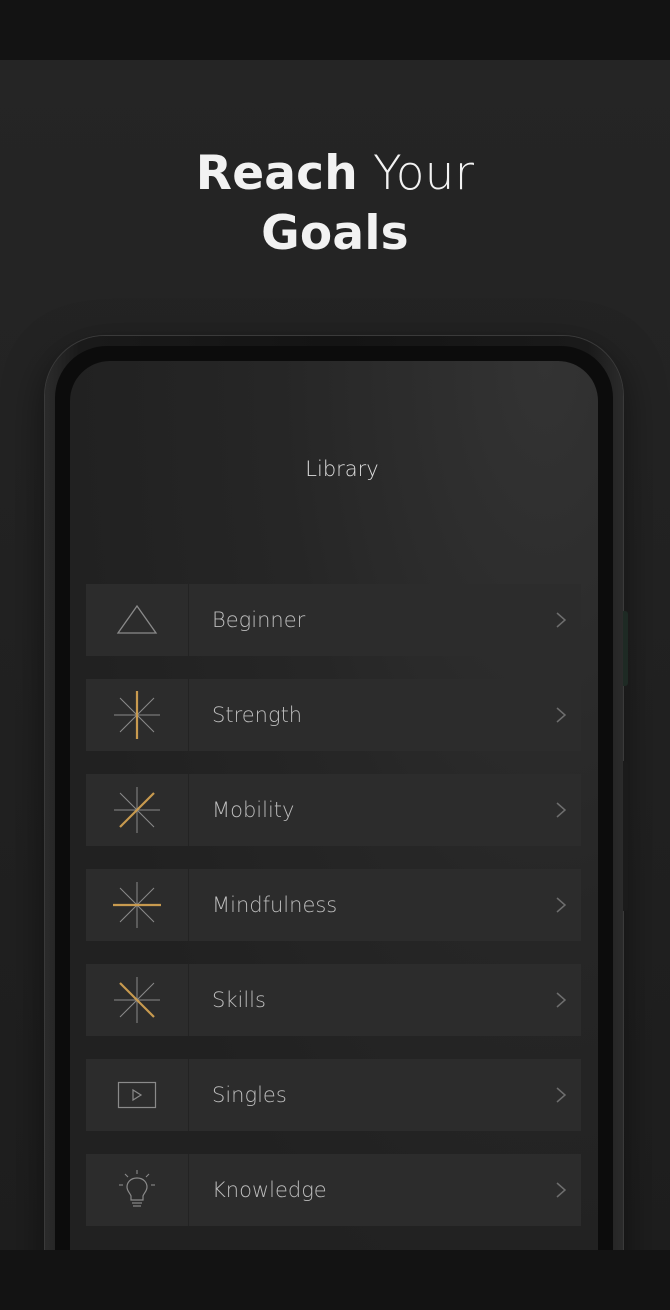 Image resolution: width=670 pixels, height=1310 pixels. Describe the element at coordinates (269, 1190) in the screenshot. I see `item-label: Knowledge` at that location.